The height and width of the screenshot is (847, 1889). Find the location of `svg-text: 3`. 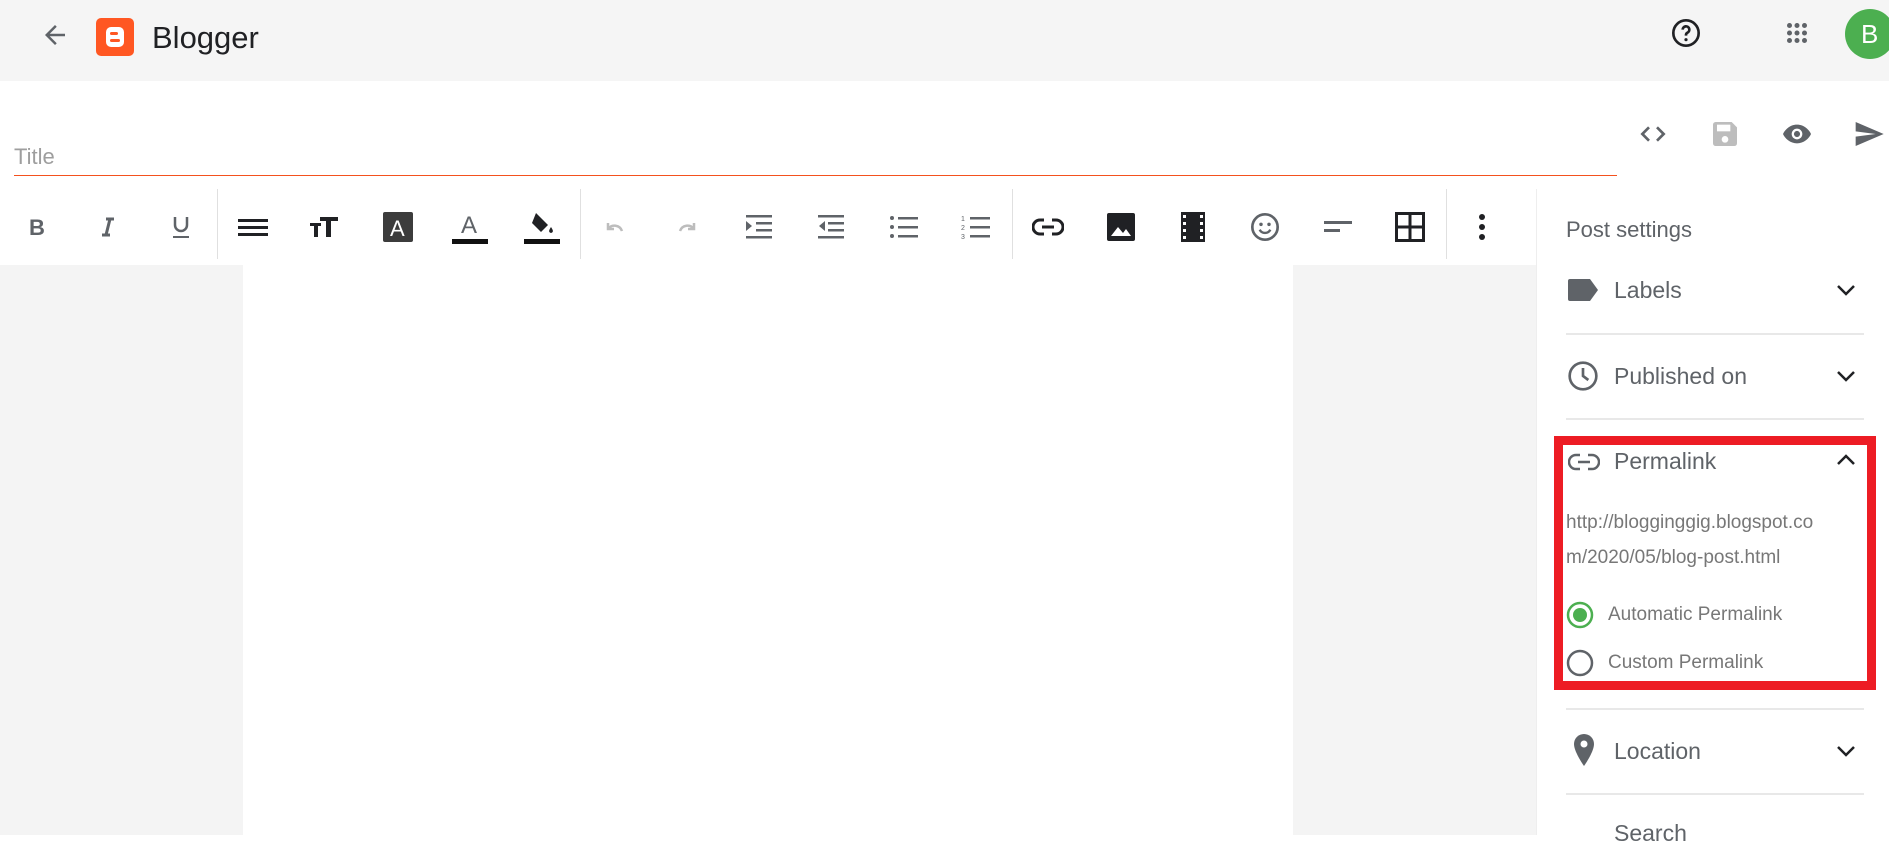

svg-text: 3 is located at coordinates (963, 237).